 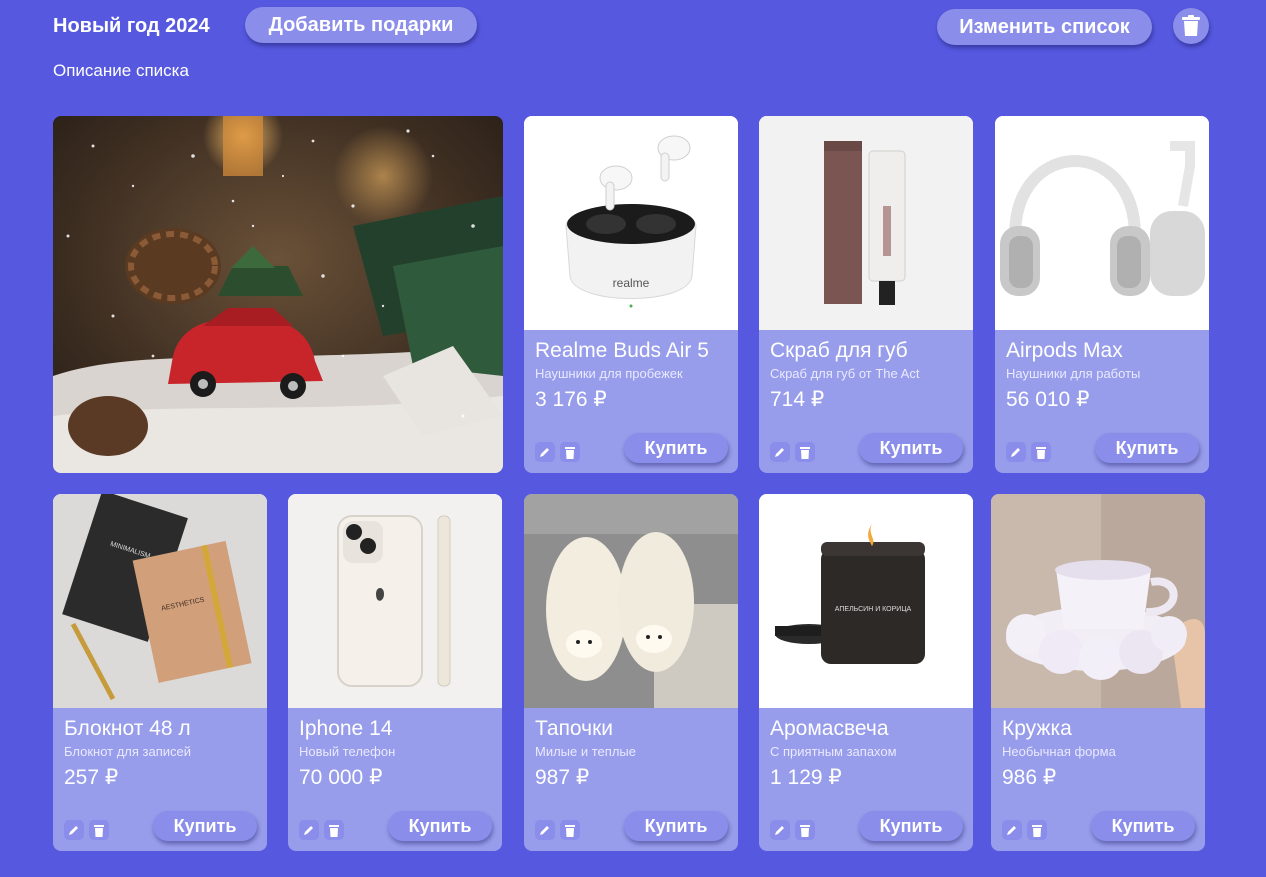 What do you see at coordinates (127, 728) in the screenshot?
I see `gift-name: Блокнот 48 л` at bounding box center [127, 728].